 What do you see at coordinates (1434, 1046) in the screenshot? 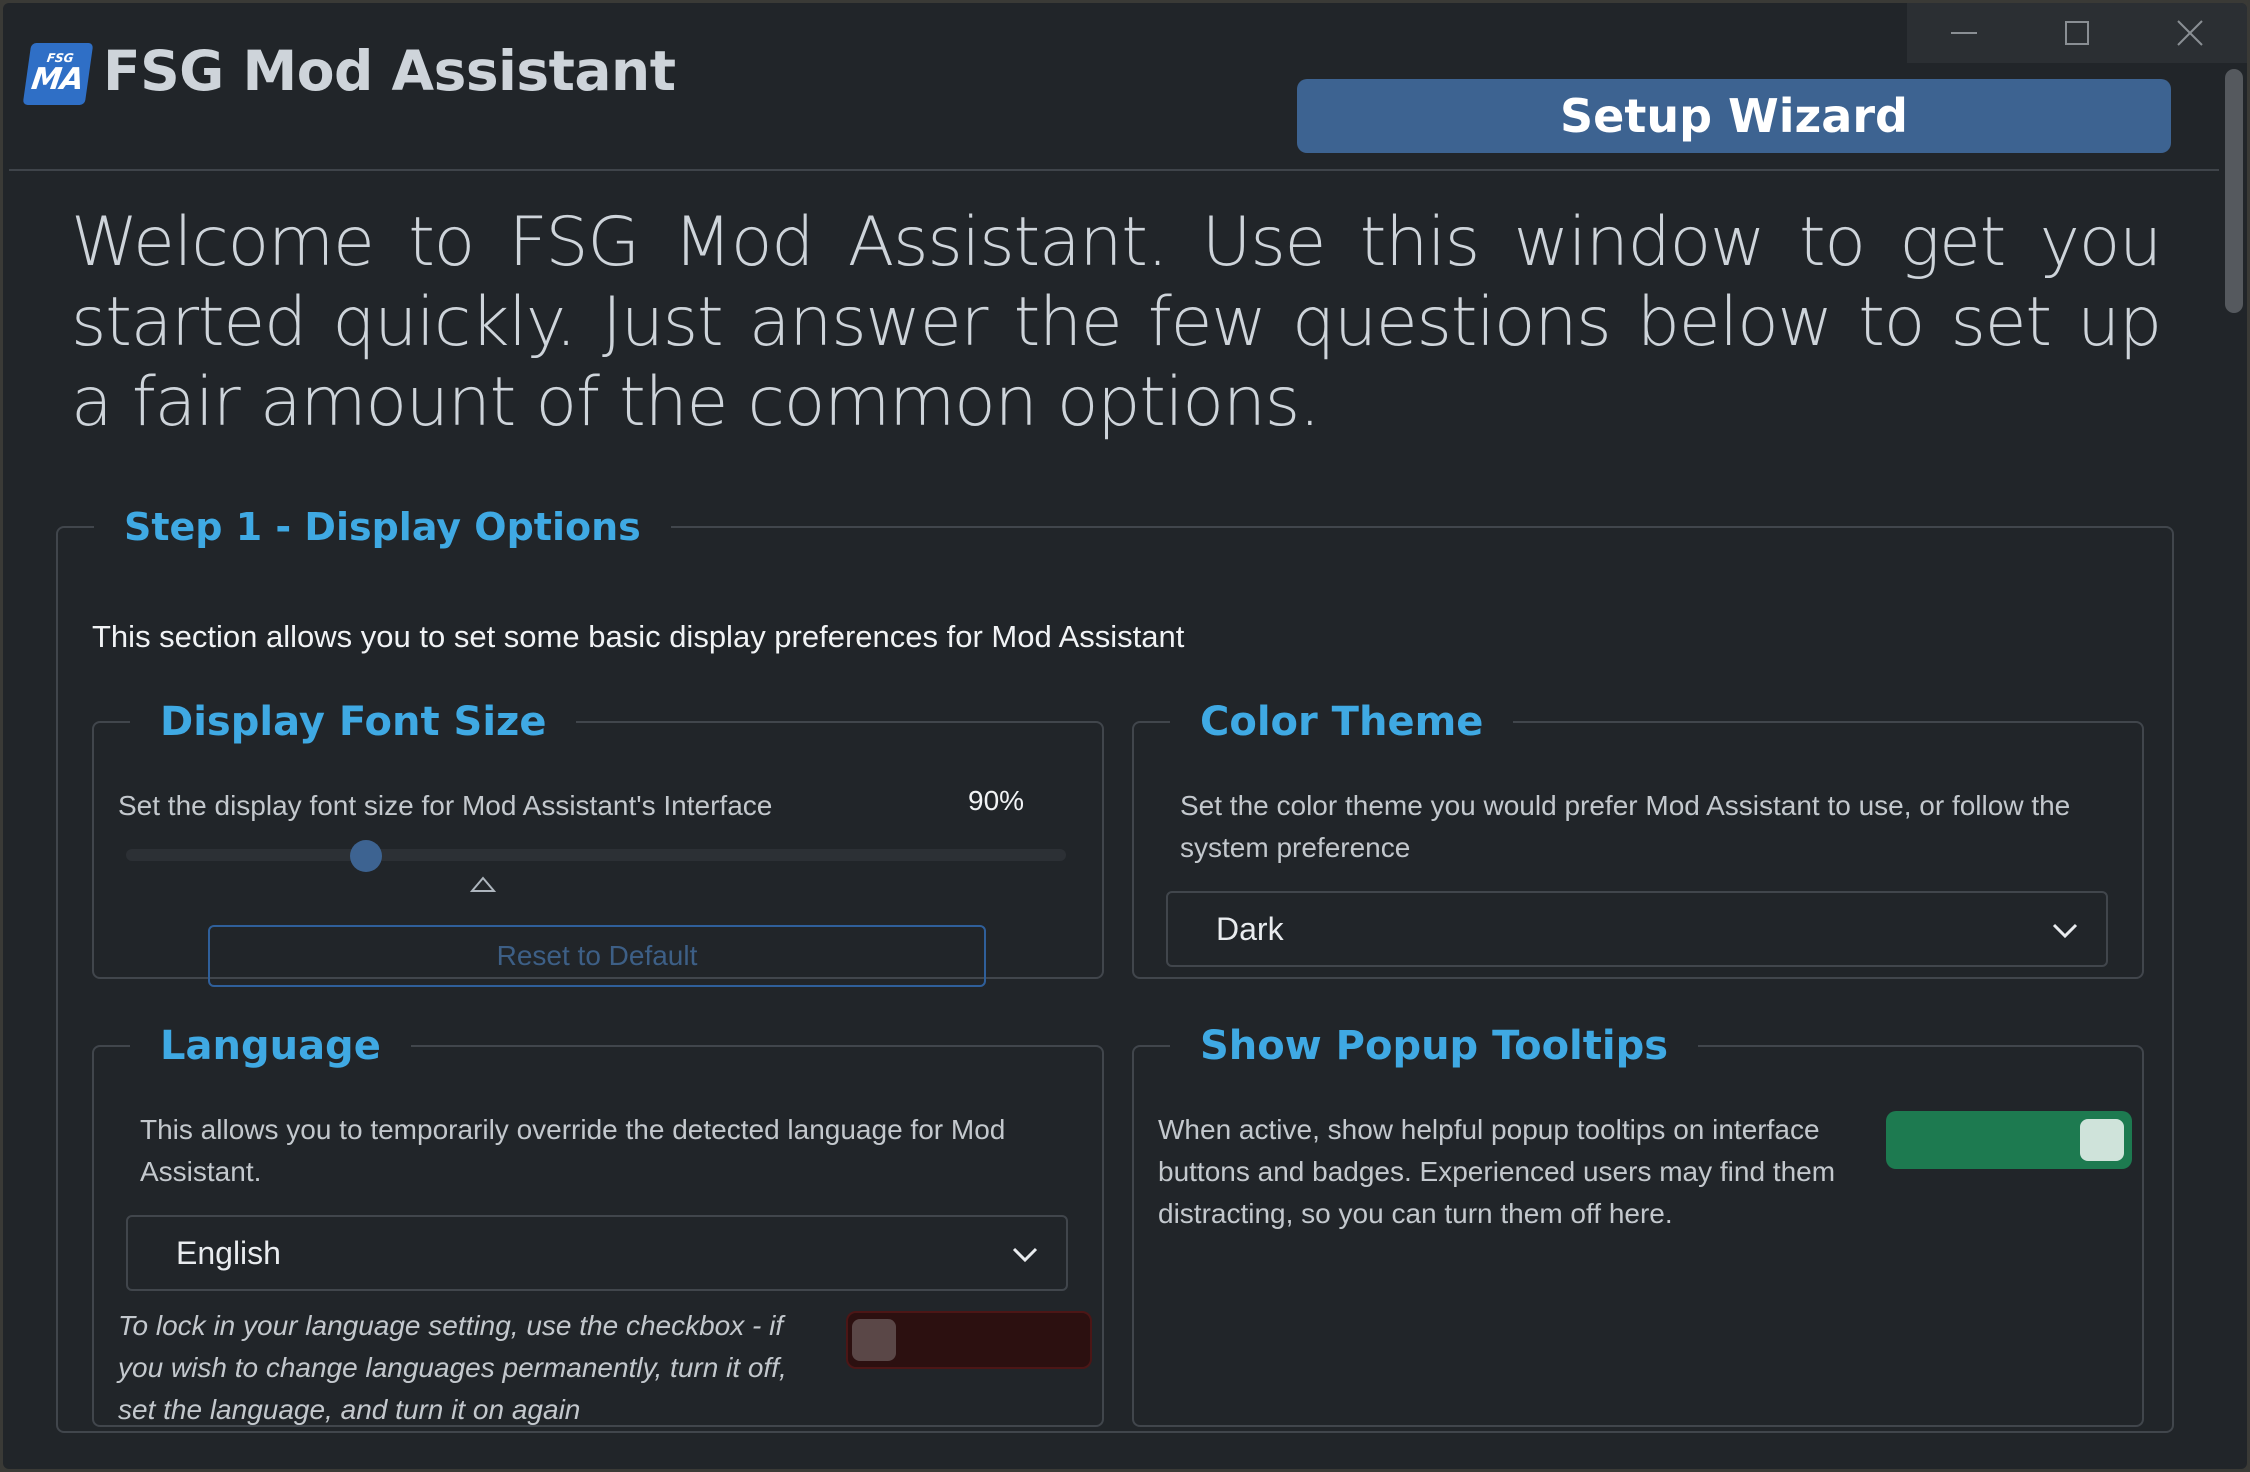
I see `tooltips-legend: Show Popup Tooltips` at bounding box center [1434, 1046].